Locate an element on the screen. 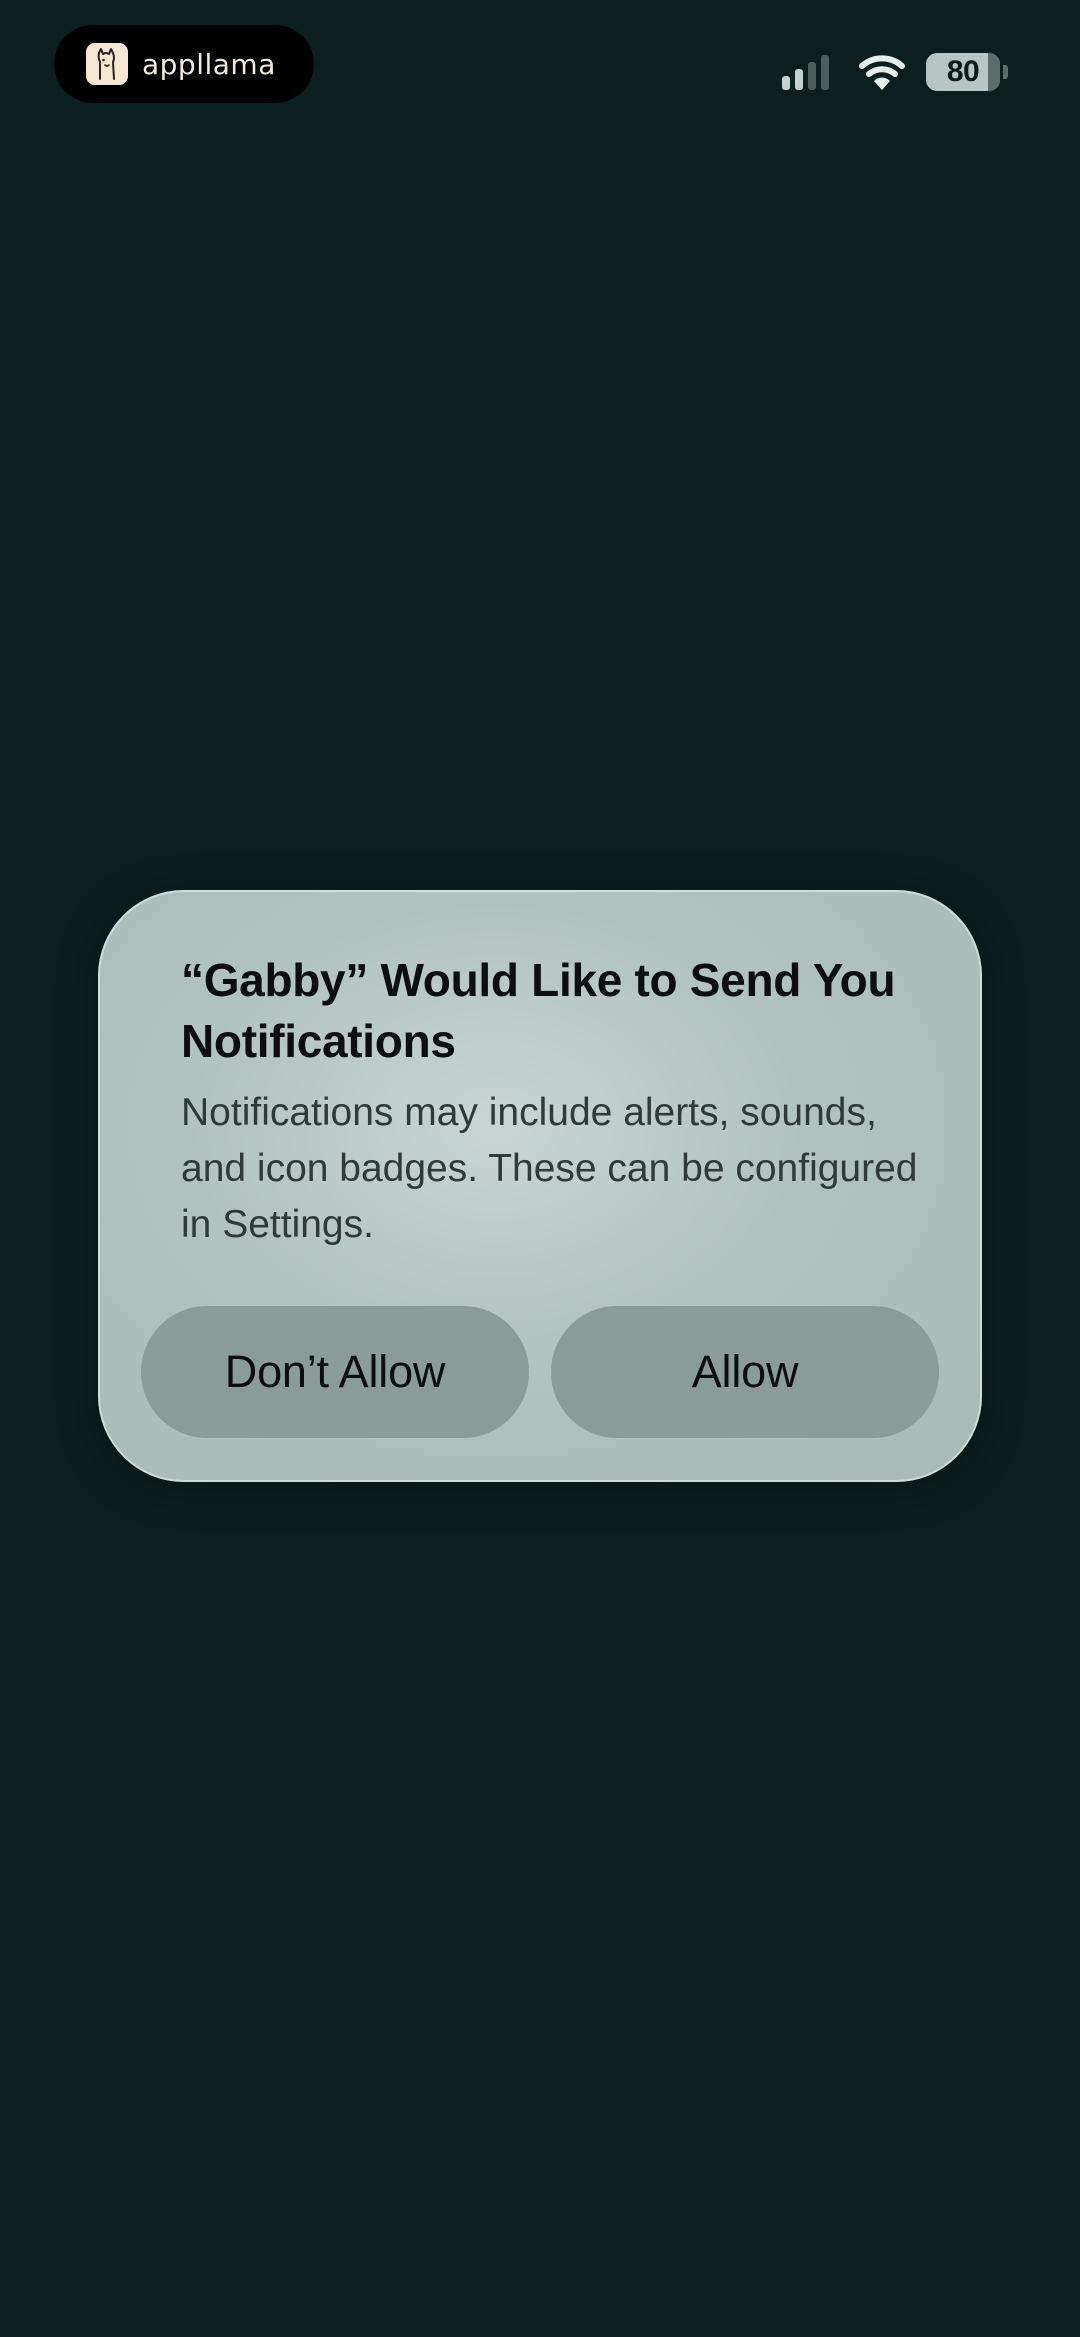 This screenshot has height=2337, width=1080. battery-icon: 80 is located at coordinates (967, 72).